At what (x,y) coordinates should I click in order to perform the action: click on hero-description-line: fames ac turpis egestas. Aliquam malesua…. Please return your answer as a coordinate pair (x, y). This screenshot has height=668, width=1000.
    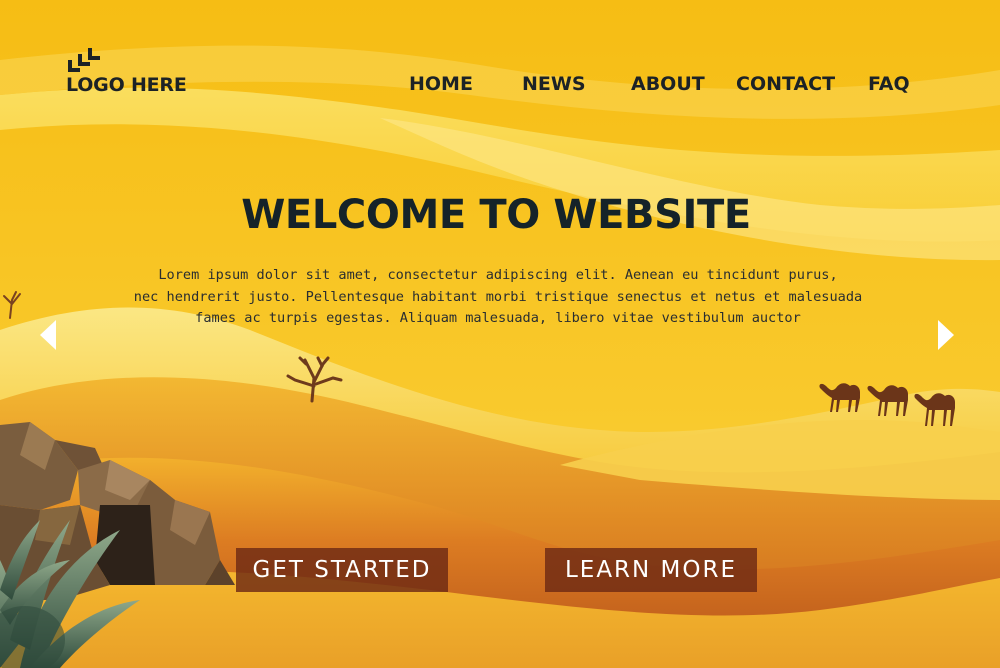
    Looking at the image, I should click on (498, 318).